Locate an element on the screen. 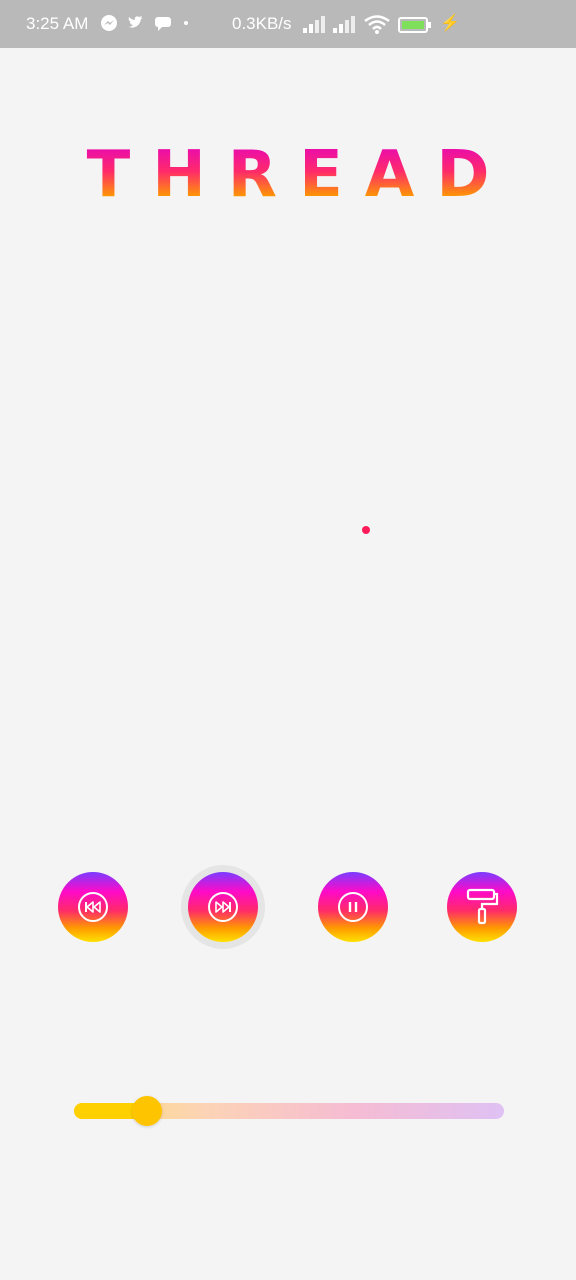 The width and height of the screenshot is (576, 1280). signal-icon is located at coordinates (314, 24).